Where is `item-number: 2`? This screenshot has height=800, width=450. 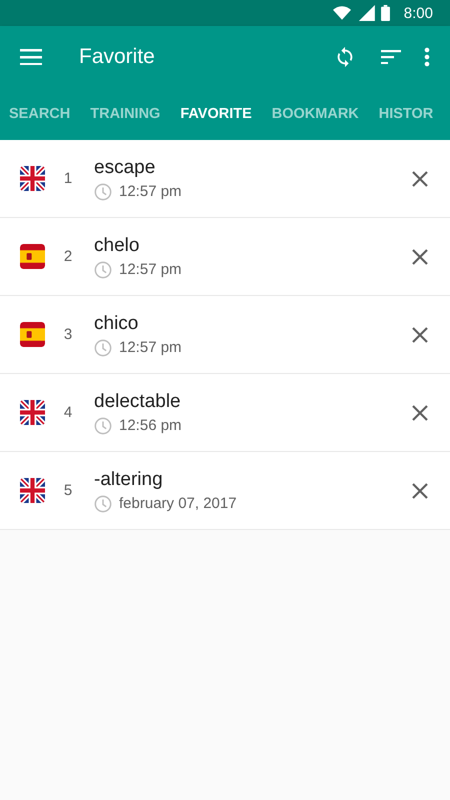
item-number: 2 is located at coordinates (68, 256).